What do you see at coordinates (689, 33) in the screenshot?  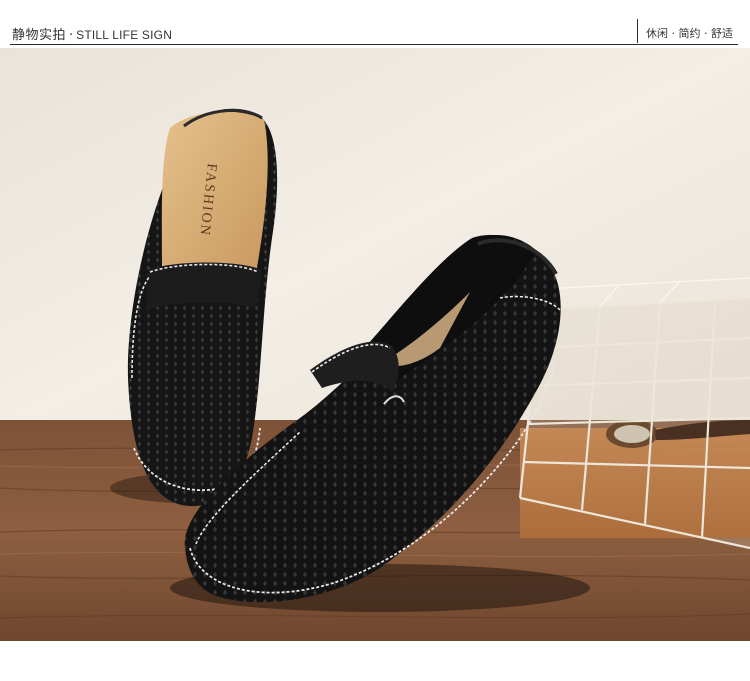 I see `feature-tags: 休闲 · 简约 · 舒适` at bounding box center [689, 33].